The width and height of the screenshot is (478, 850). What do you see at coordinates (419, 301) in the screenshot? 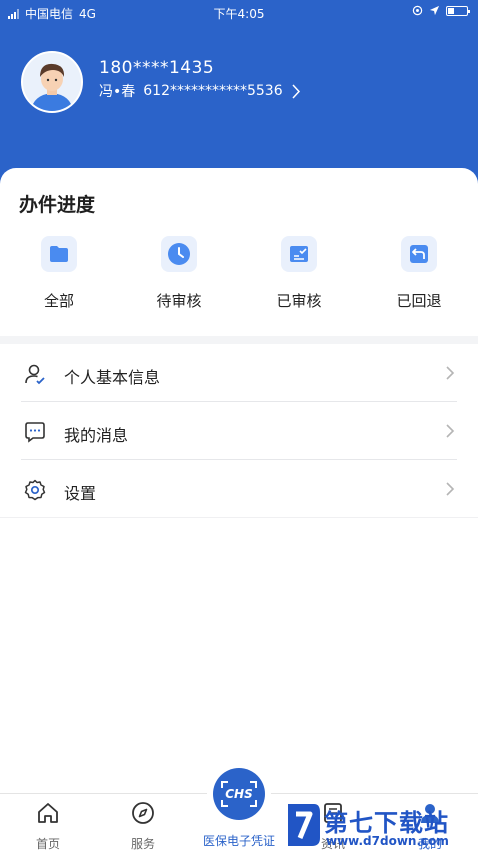
I see `progress-returned-label: 已回退` at bounding box center [419, 301].